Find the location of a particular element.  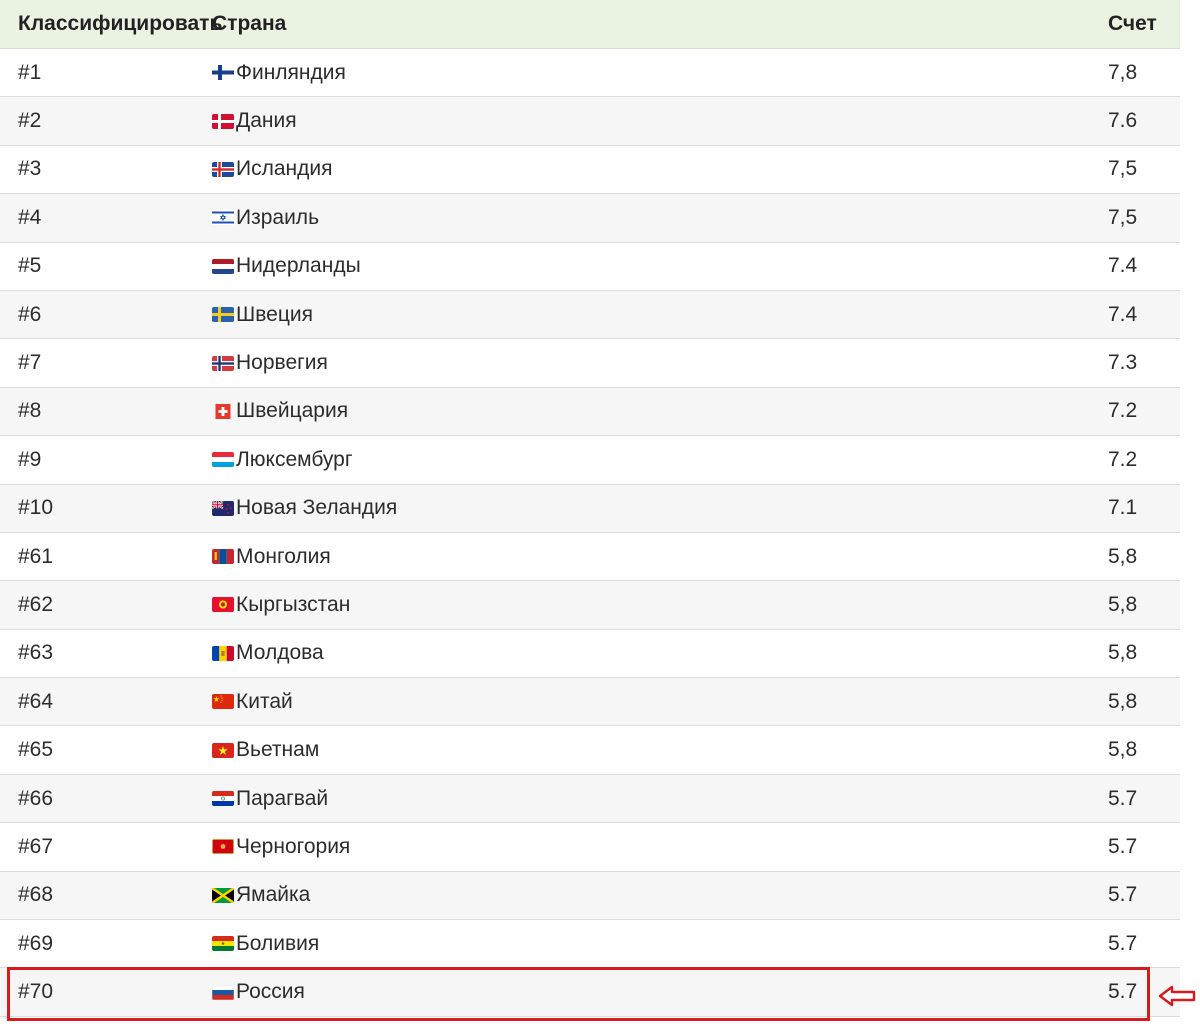

country-name: Финляндия is located at coordinates (291, 72).